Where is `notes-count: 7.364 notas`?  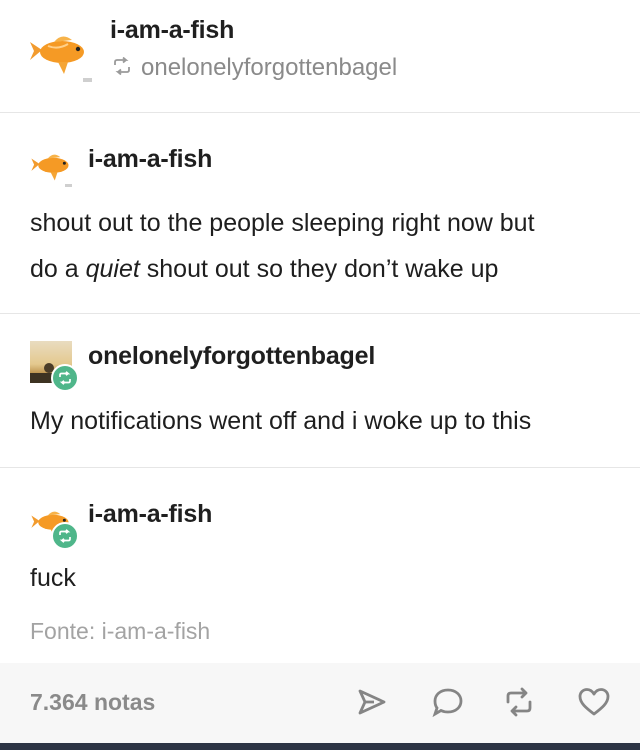
notes-count: 7.364 notas is located at coordinates (92, 702).